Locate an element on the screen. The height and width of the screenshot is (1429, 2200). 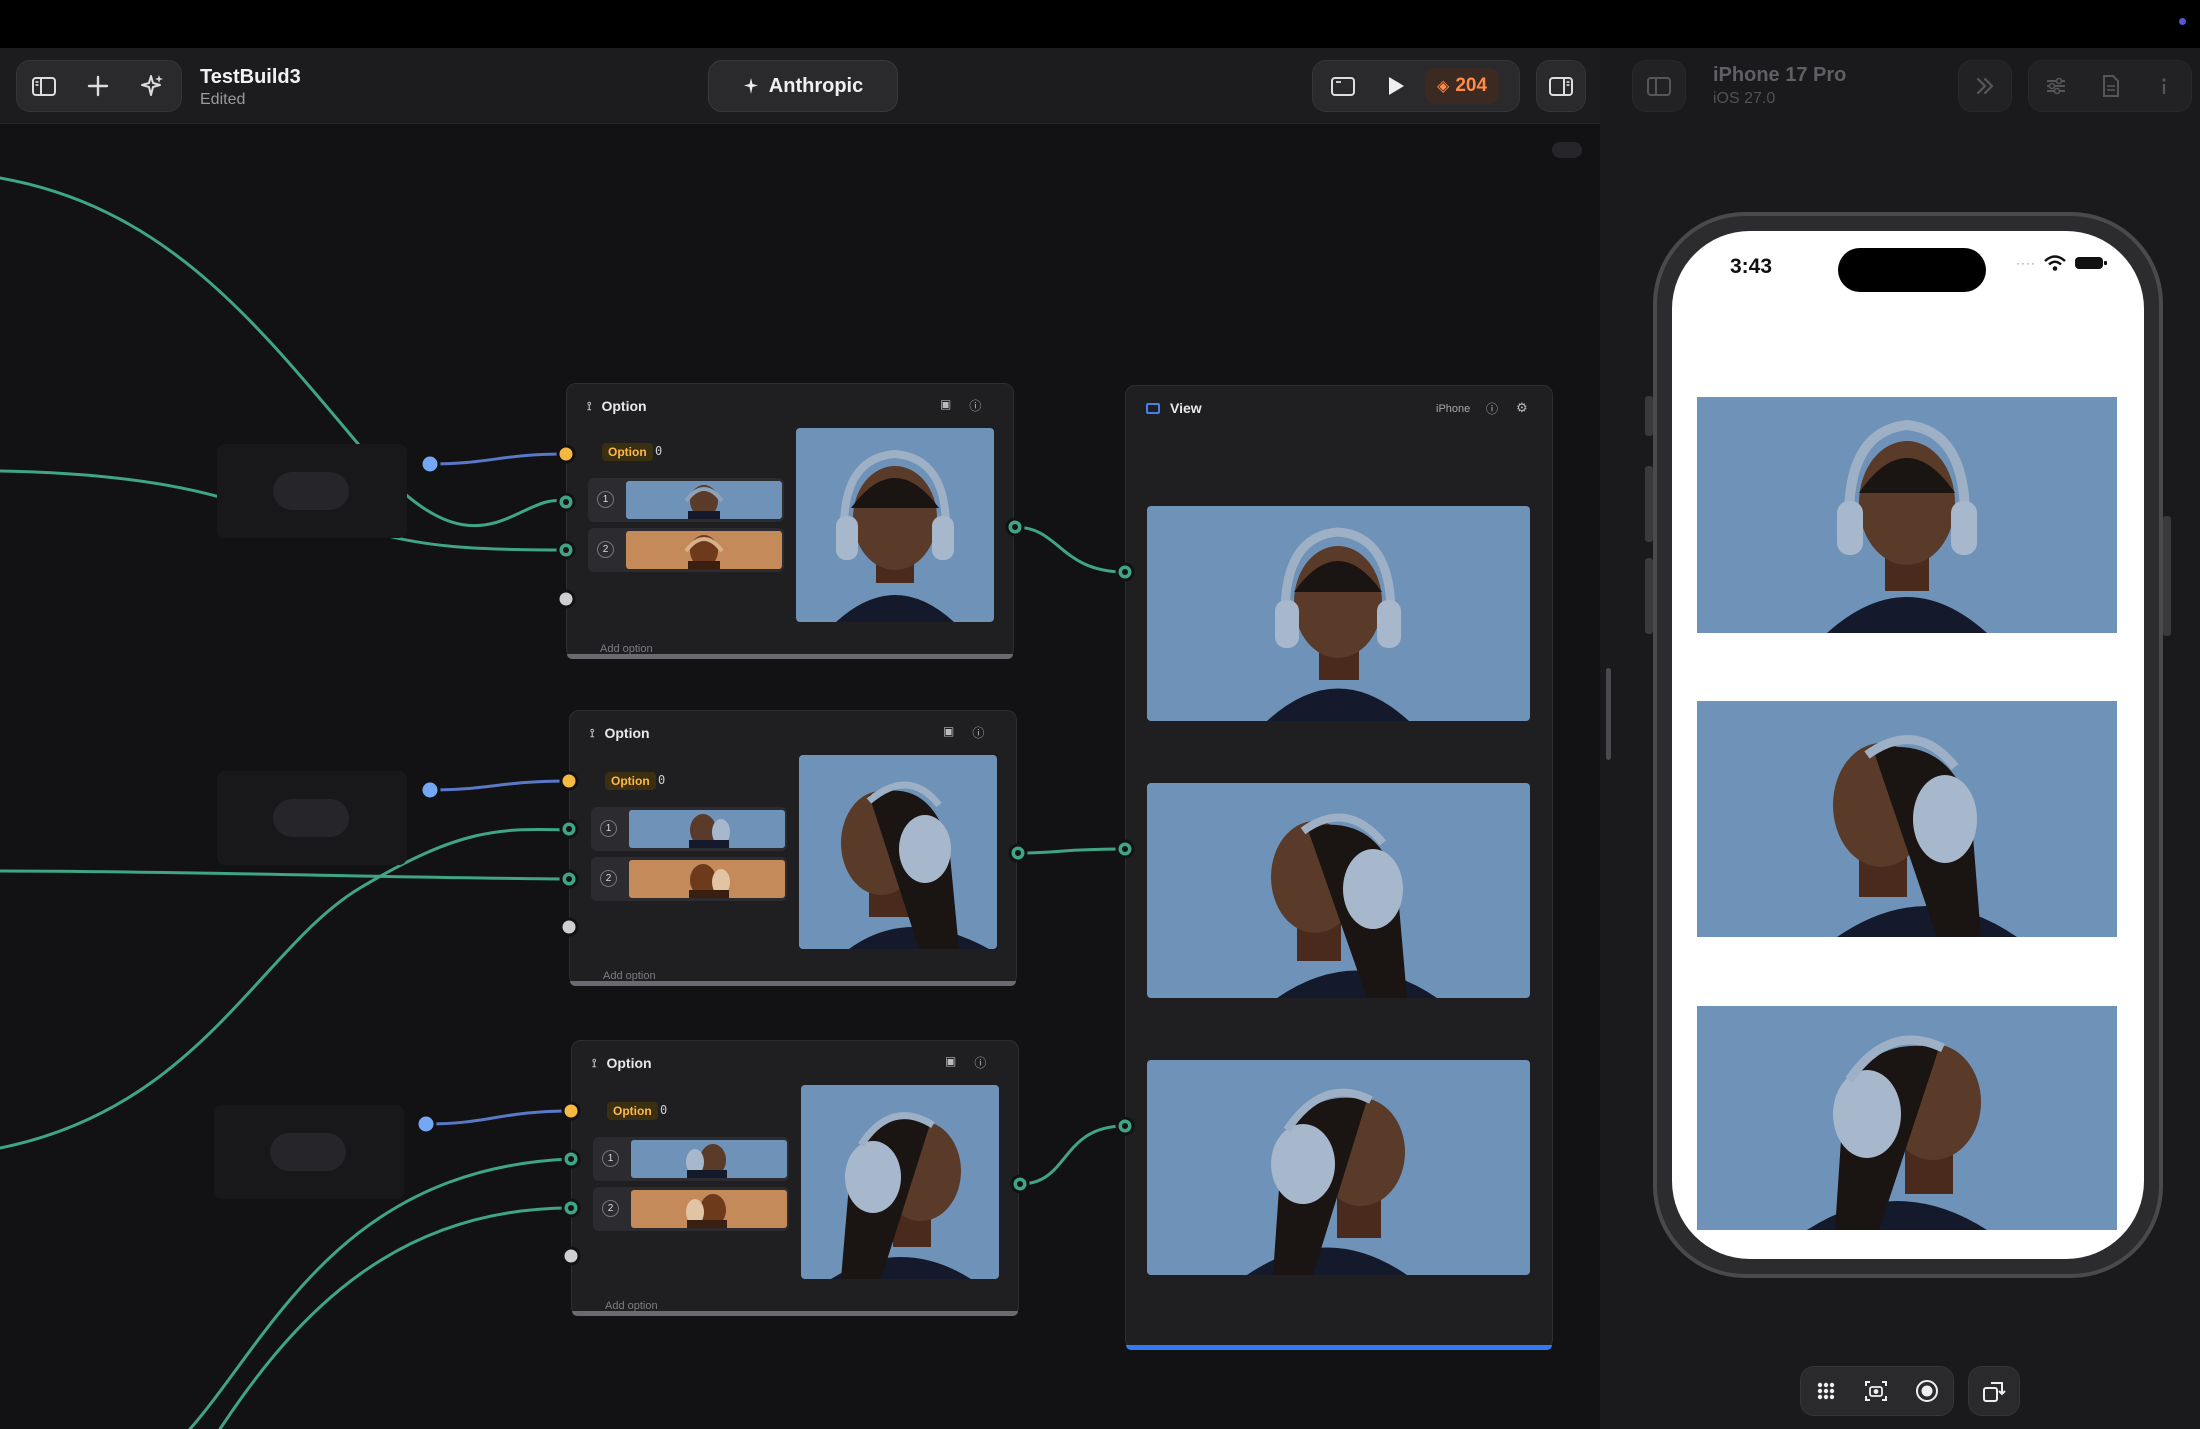
volume-down-button is located at coordinates (1649, 596).